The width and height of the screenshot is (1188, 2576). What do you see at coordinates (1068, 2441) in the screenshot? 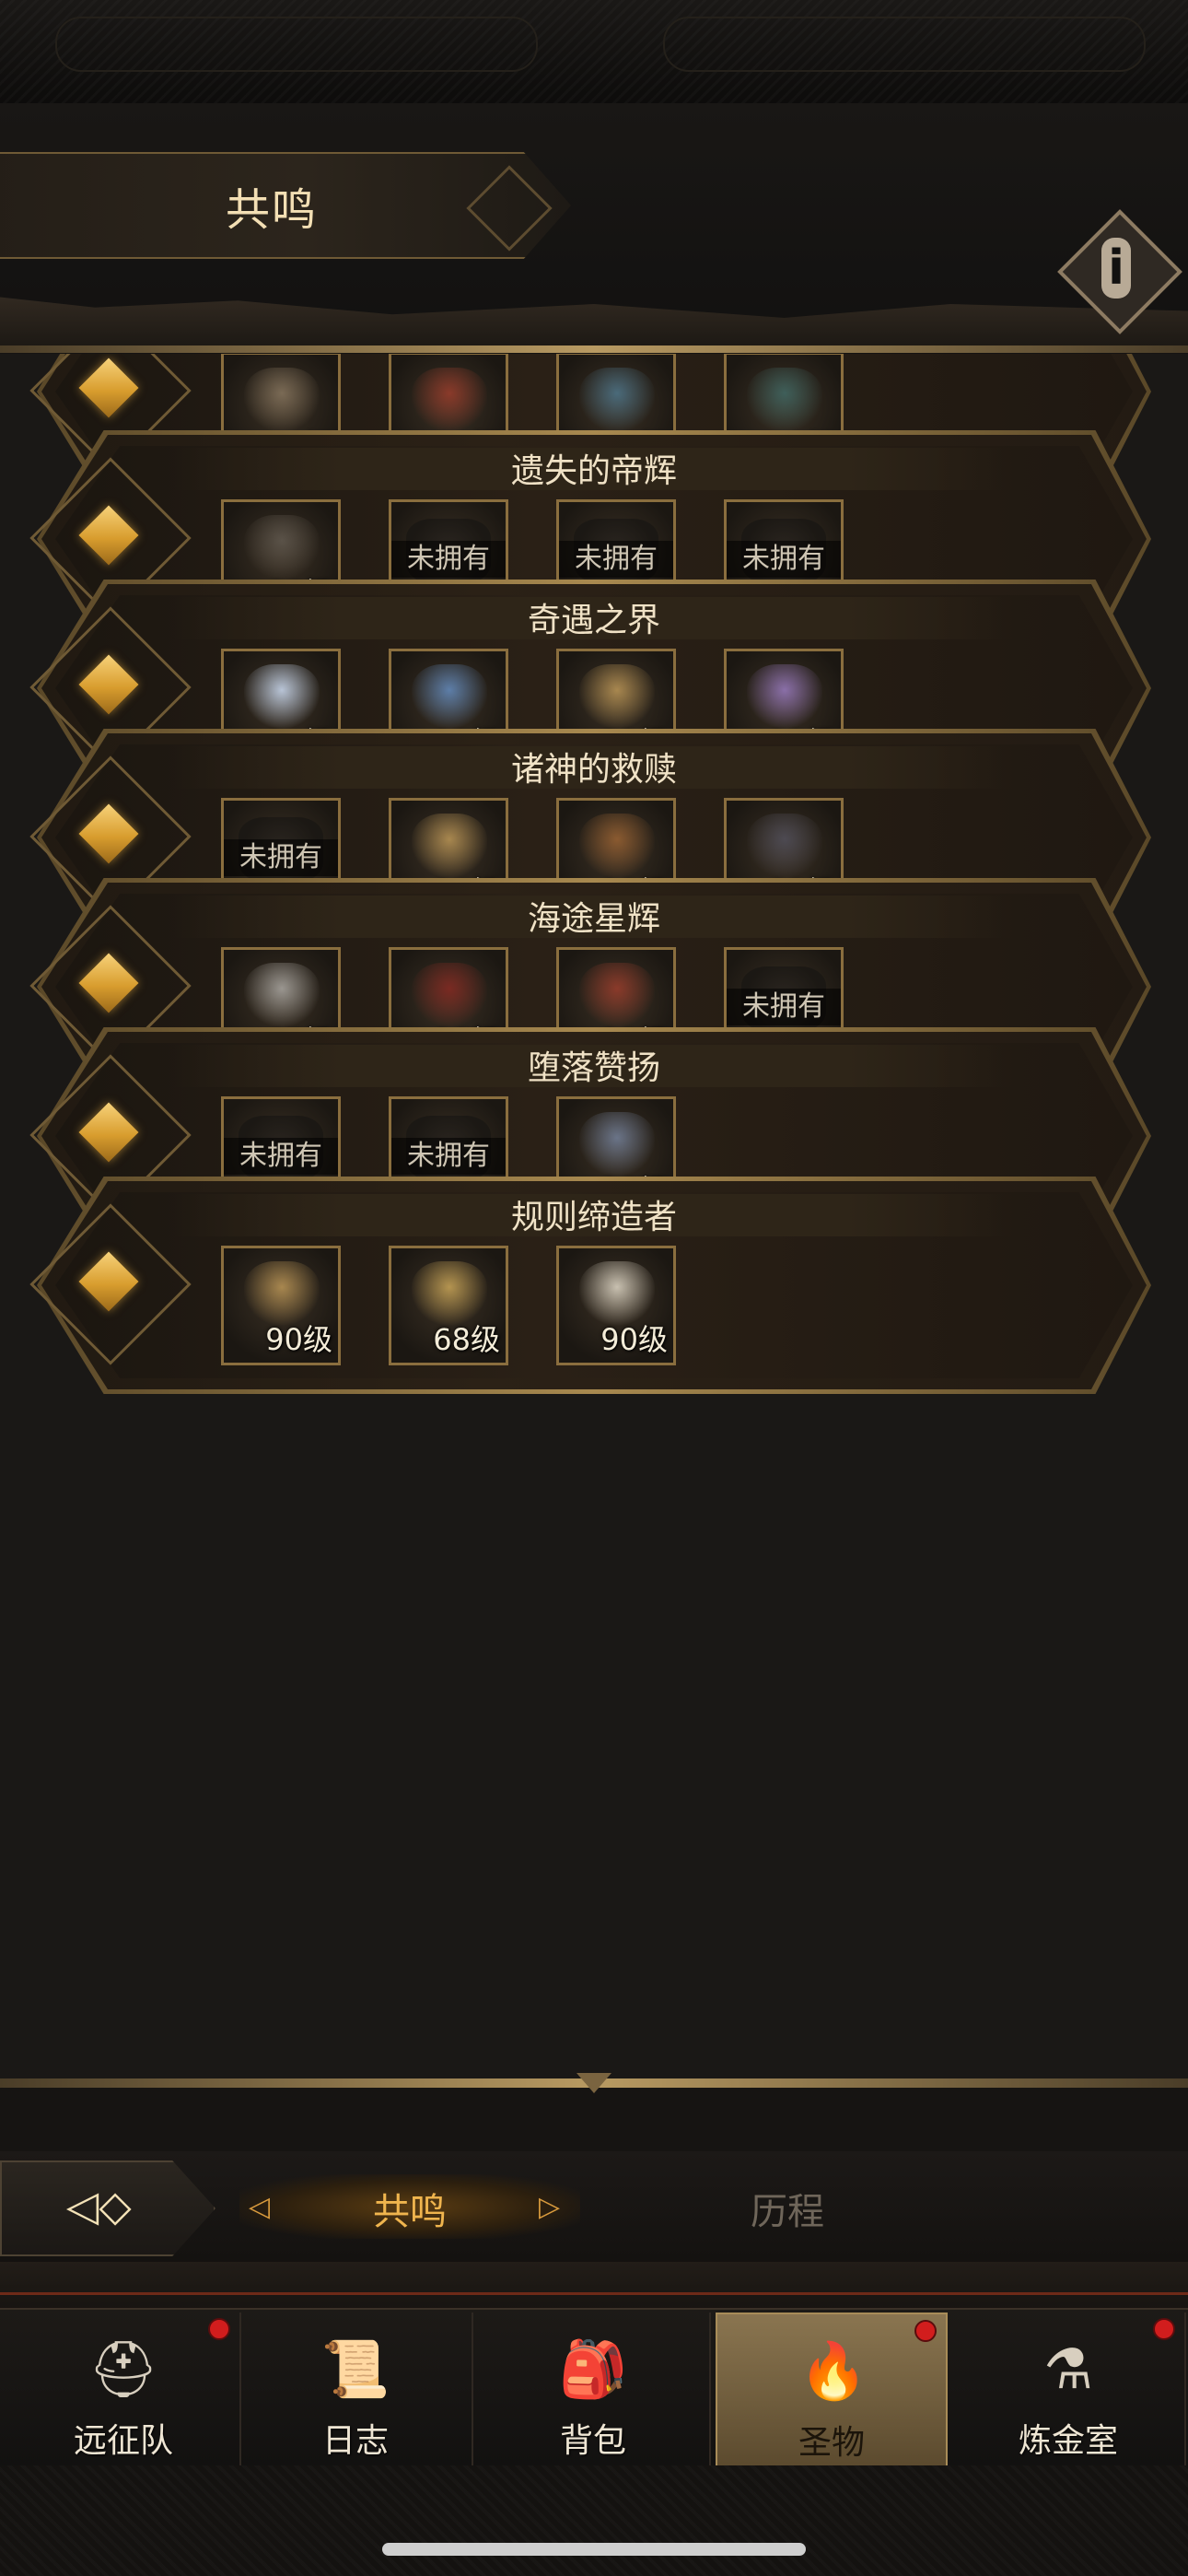
I see `nav-item-label: 炼金室` at bounding box center [1068, 2441].